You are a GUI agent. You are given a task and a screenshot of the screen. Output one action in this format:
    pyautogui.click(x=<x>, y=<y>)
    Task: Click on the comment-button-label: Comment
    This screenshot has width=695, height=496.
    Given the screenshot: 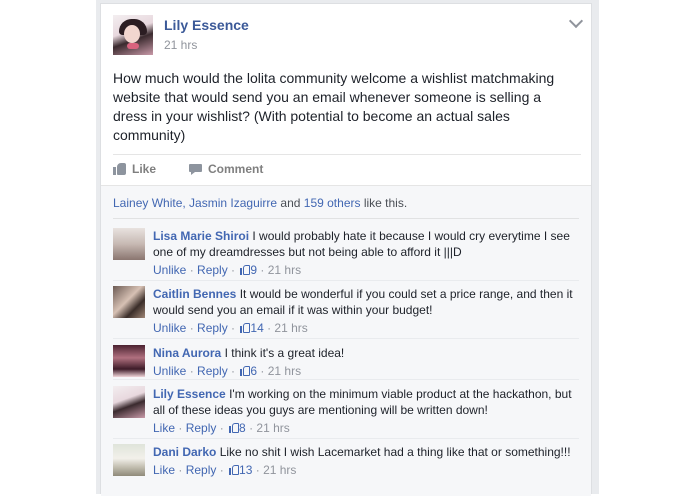 What is the action you would take?
    pyautogui.click(x=236, y=169)
    